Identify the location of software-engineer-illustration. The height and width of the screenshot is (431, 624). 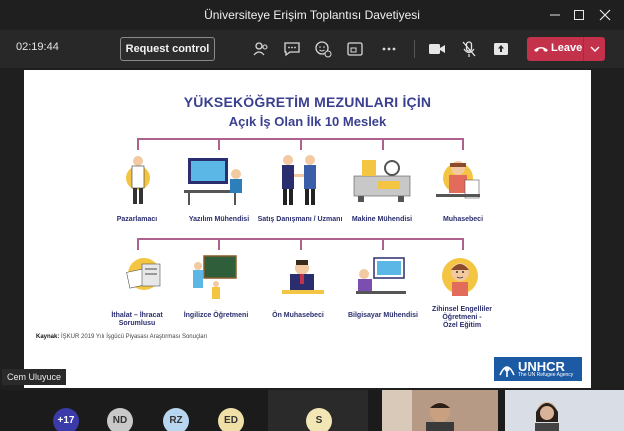
(213, 181).